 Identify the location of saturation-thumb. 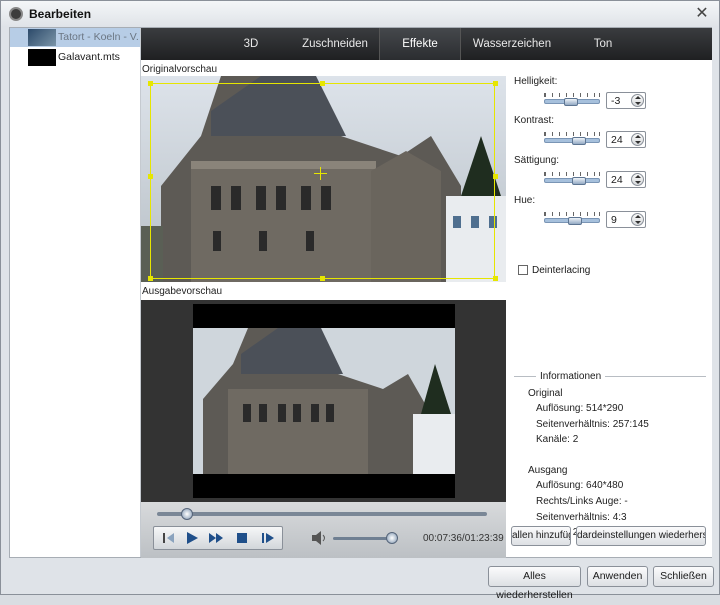
(578, 181).